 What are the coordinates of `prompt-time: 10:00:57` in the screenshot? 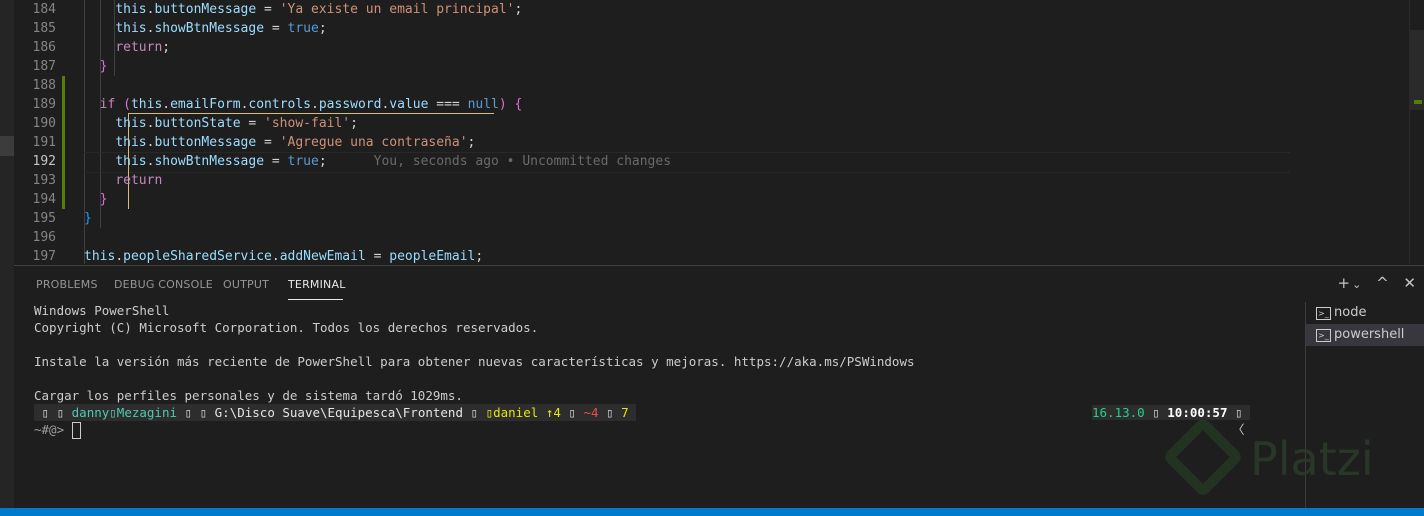 It's located at (1197, 412).